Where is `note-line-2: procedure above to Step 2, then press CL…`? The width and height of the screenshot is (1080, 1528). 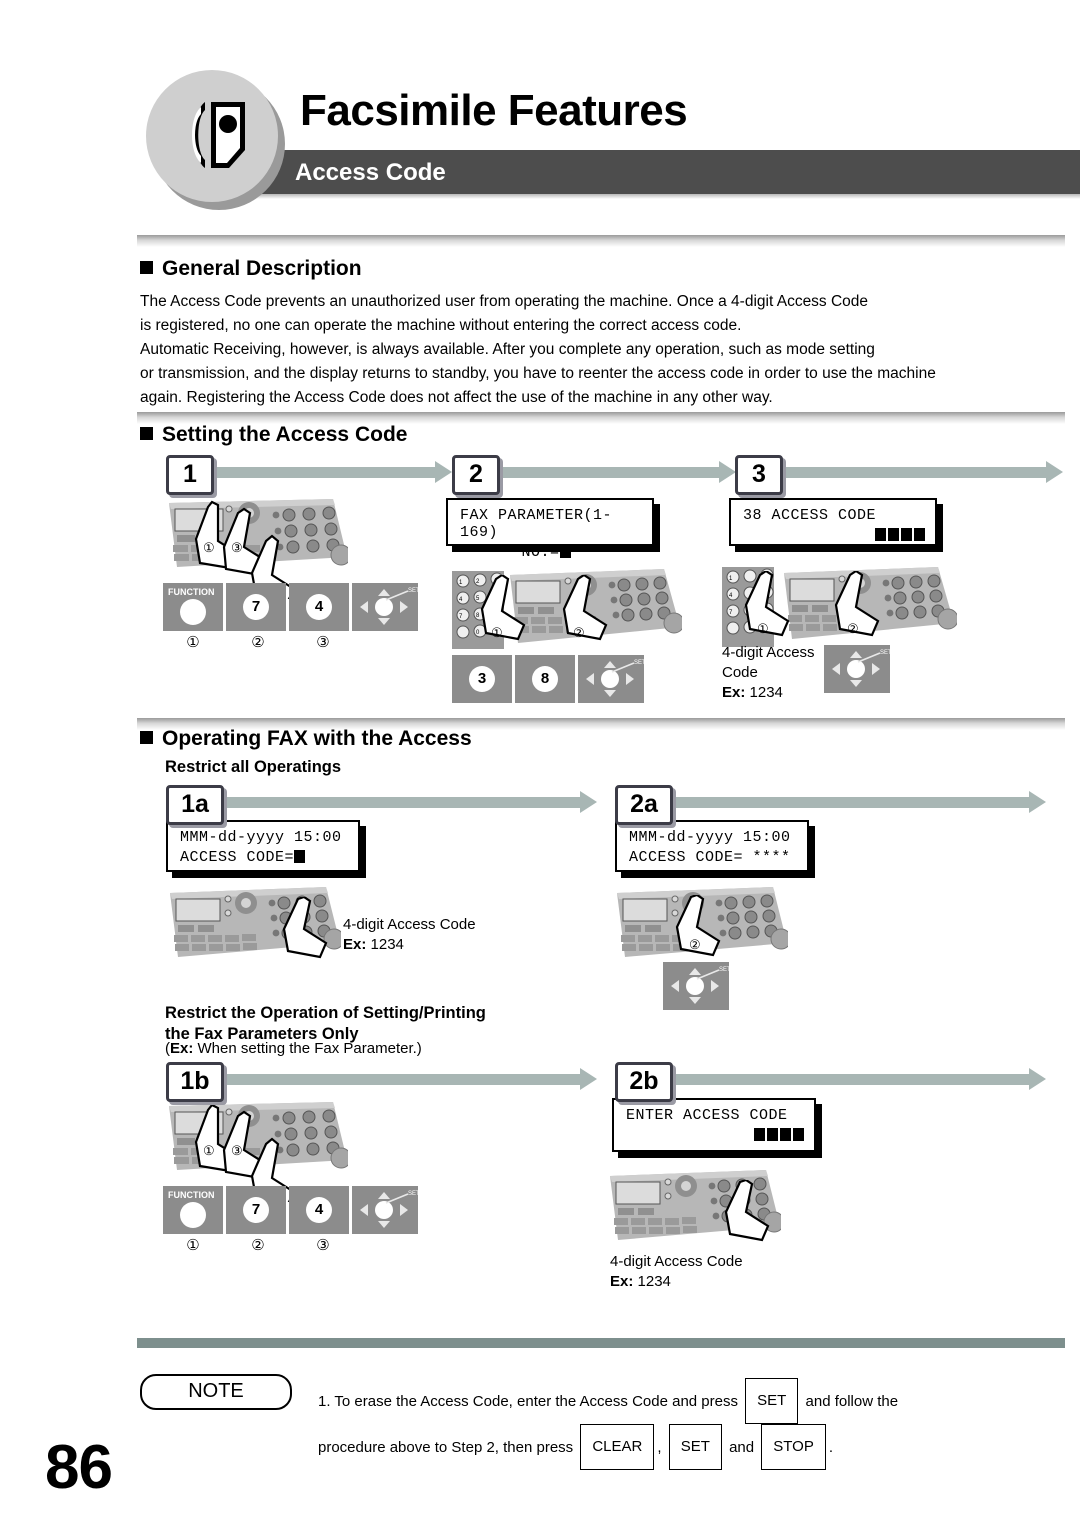 note-line-2: procedure above to Step 2, then press CL… is located at coordinates (608, 1447).